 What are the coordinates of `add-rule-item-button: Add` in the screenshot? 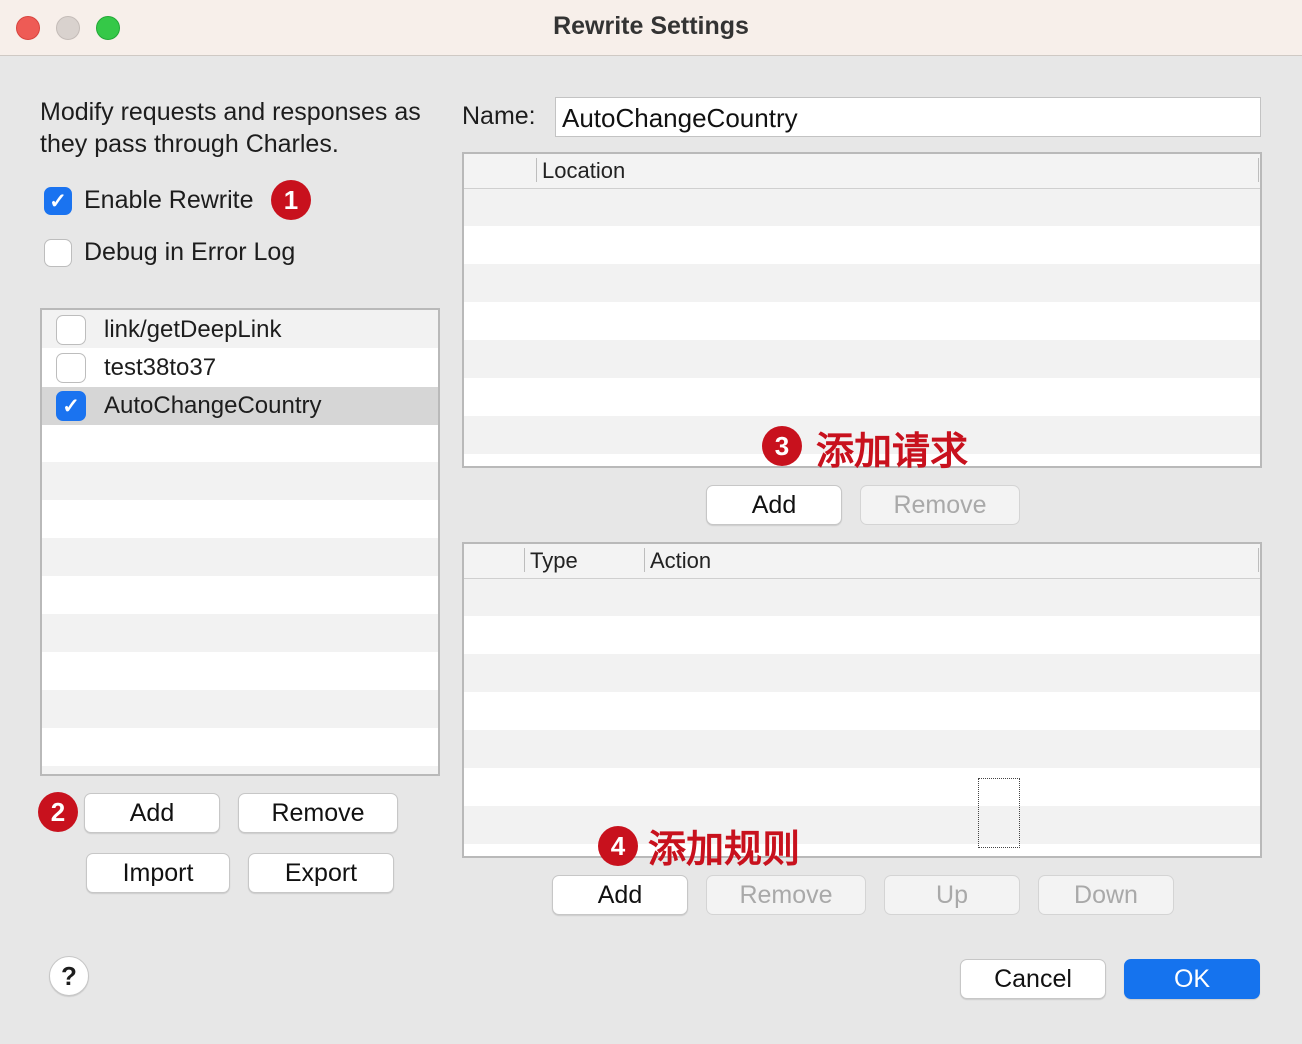 It's located at (620, 895).